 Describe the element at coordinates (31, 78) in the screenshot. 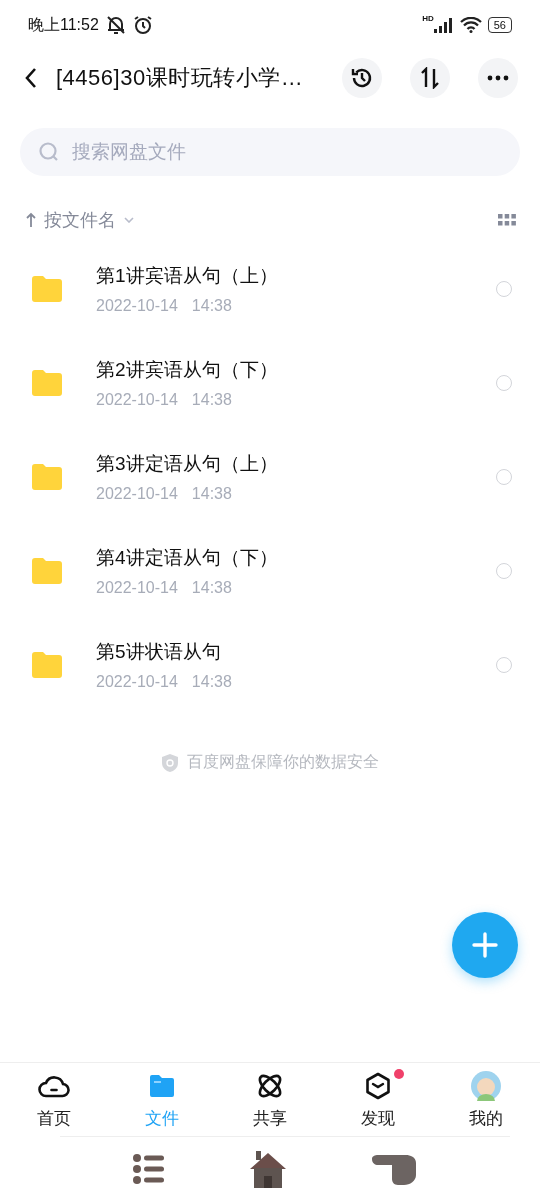

I see `back-button` at that location.